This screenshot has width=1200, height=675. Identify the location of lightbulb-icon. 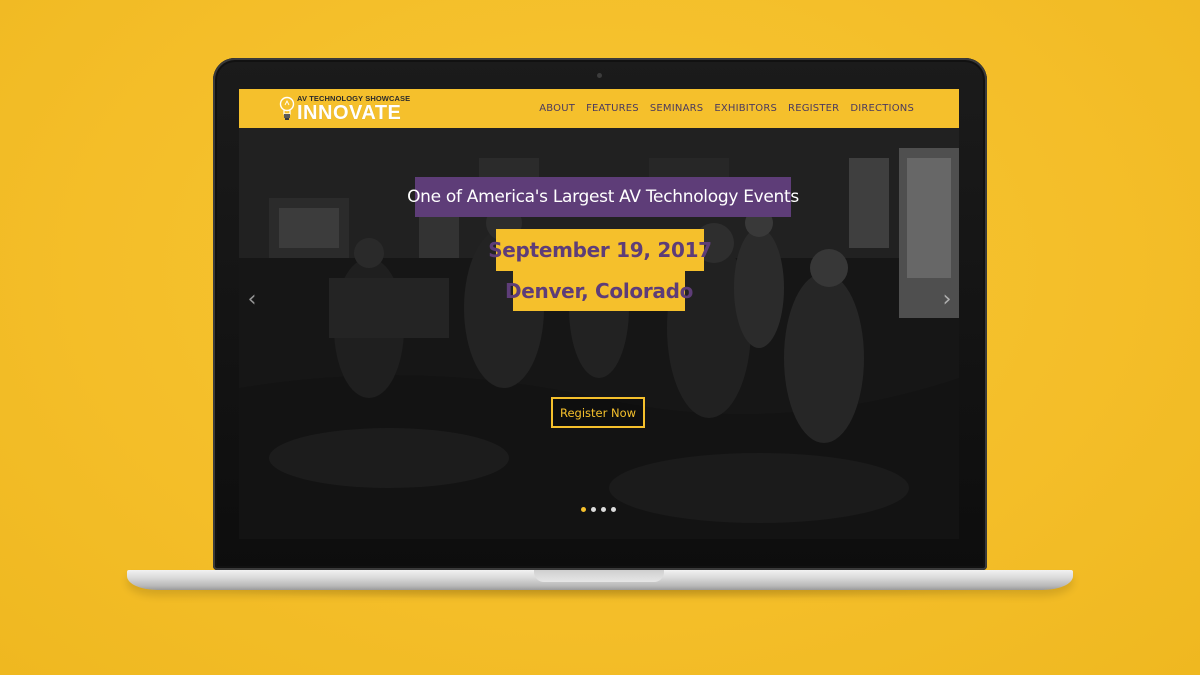
(287, 109).